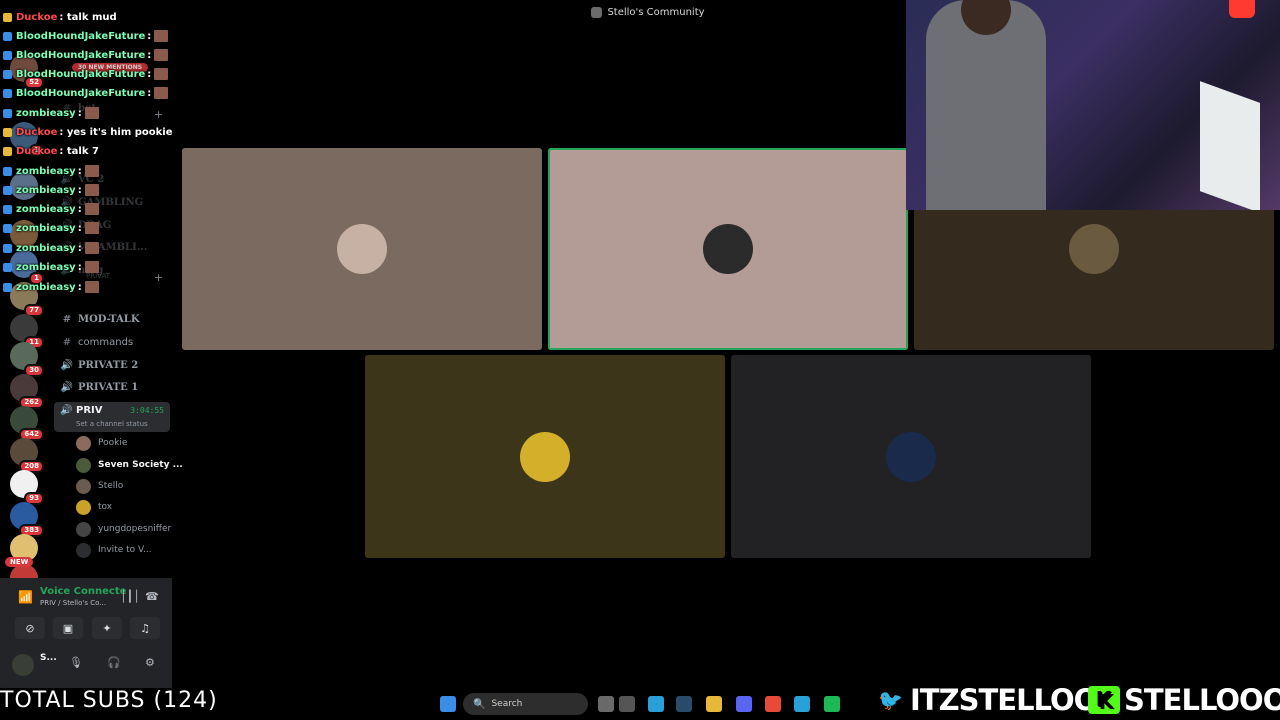 Image resolution: width=1280 pixels, height=720 pixels. I want to click on search-icon: 🔍, so click(479, 704).